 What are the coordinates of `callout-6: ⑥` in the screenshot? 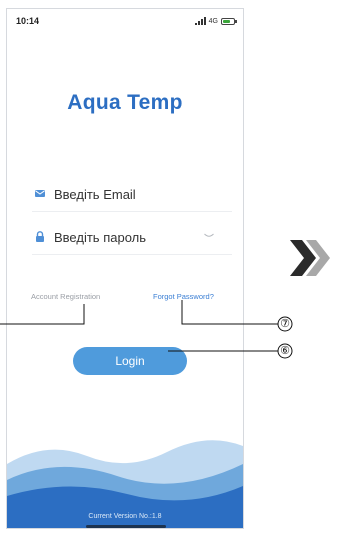 It's located at (285, 351).